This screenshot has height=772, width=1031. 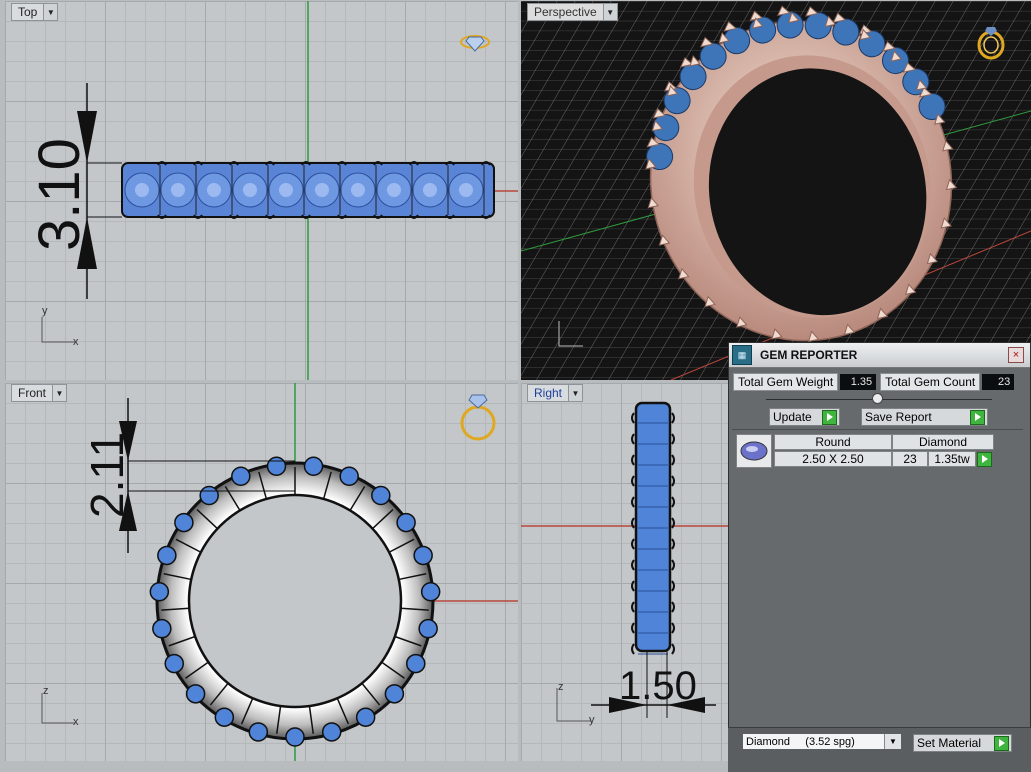 I want to click on dim-top-label: 3.10, so click(x=59, y=194).